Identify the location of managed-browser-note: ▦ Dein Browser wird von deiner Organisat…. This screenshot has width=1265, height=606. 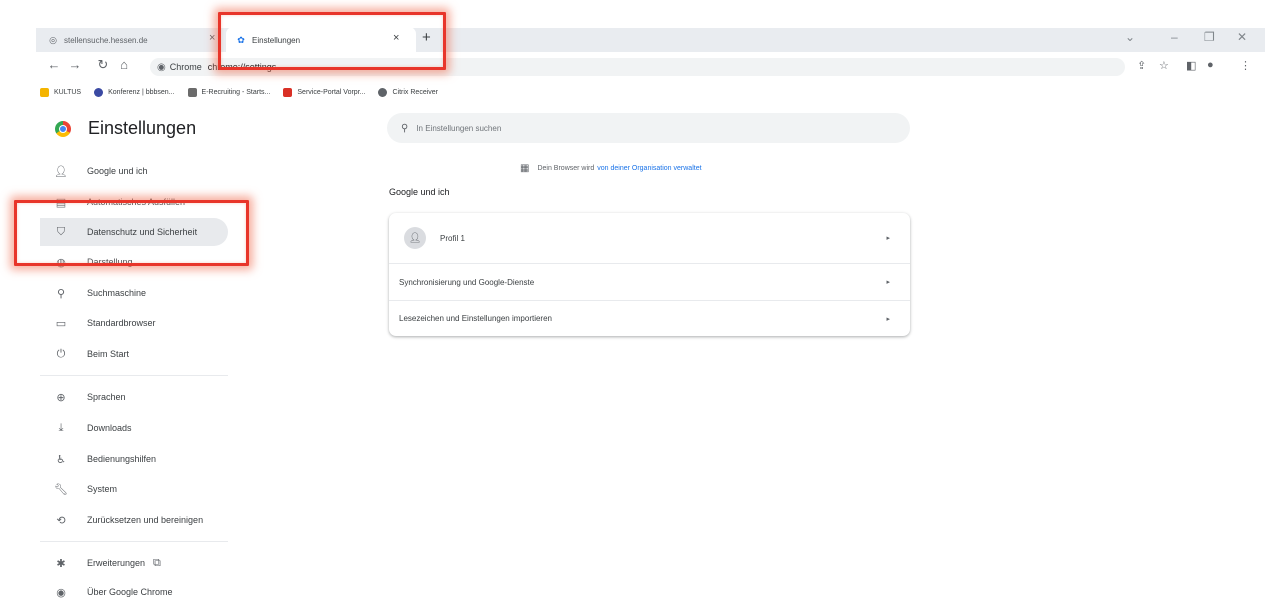
(611, 168).